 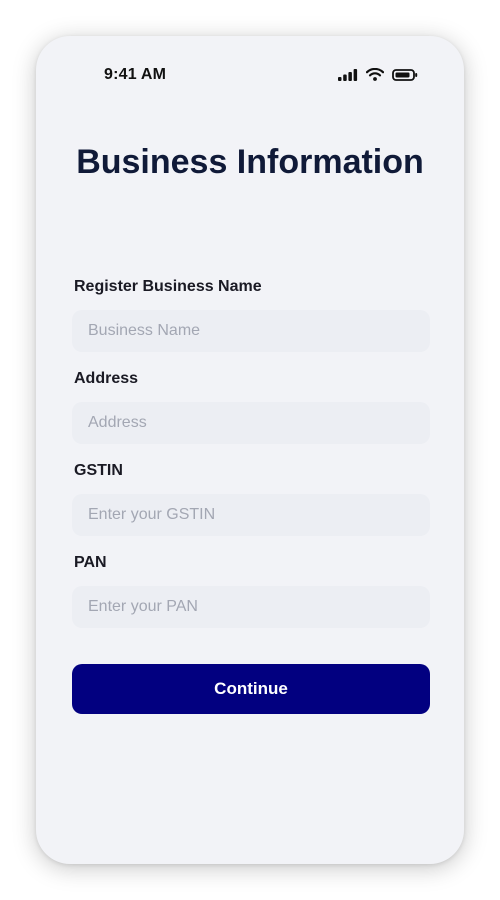 What do you see at coordinates (348, 74) in the screenshot?
I see `cellular-signal-icon` at bounding box center [348, 74].